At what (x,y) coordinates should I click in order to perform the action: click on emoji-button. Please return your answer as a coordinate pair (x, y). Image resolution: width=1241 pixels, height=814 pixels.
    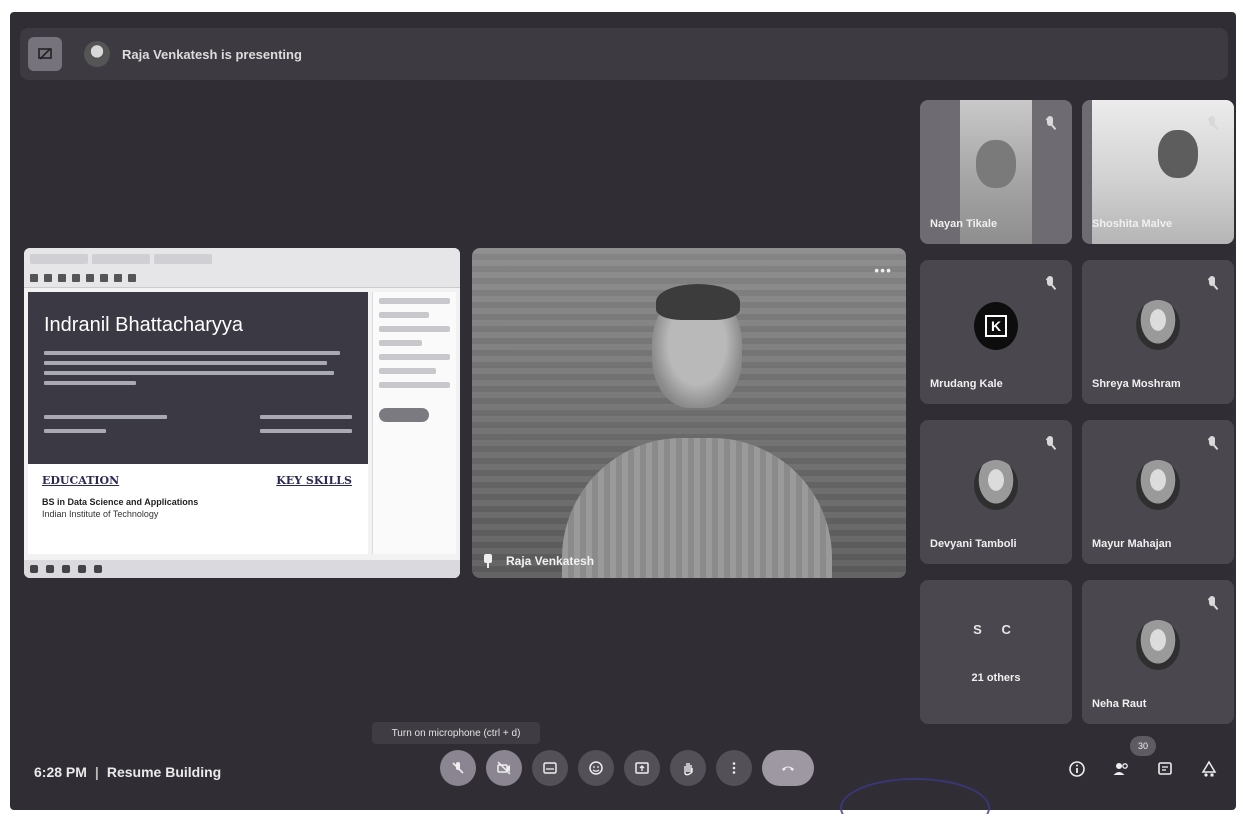
    Looking at the image, I should click on (596, 768).